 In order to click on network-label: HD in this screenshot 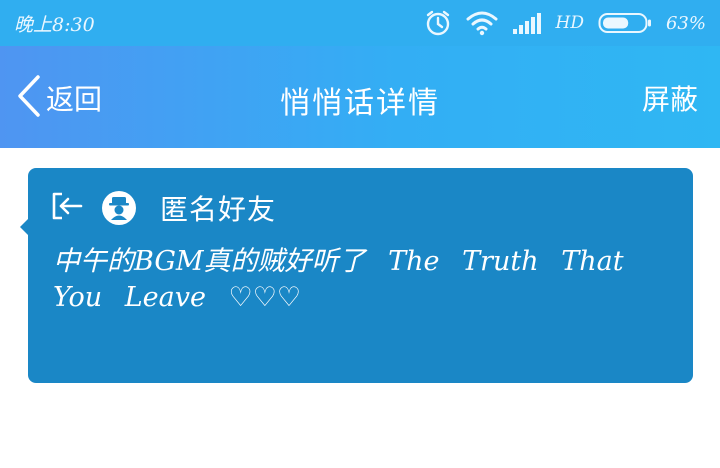, I will do `click(569, 23)`.